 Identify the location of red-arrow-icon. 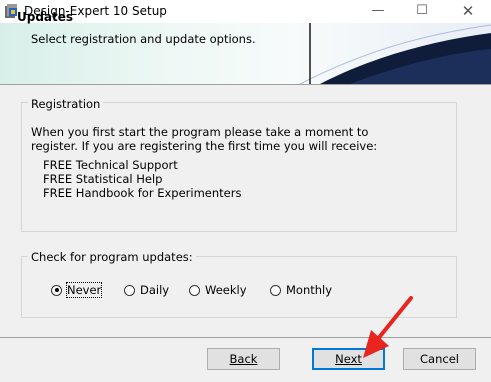
(388, 327).